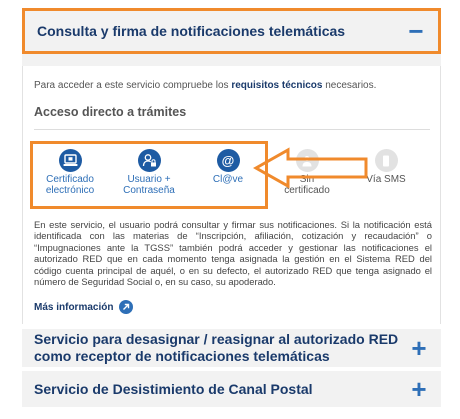  I want to click on access-certificate-button: Certificado electrónico, so click(70, 172).